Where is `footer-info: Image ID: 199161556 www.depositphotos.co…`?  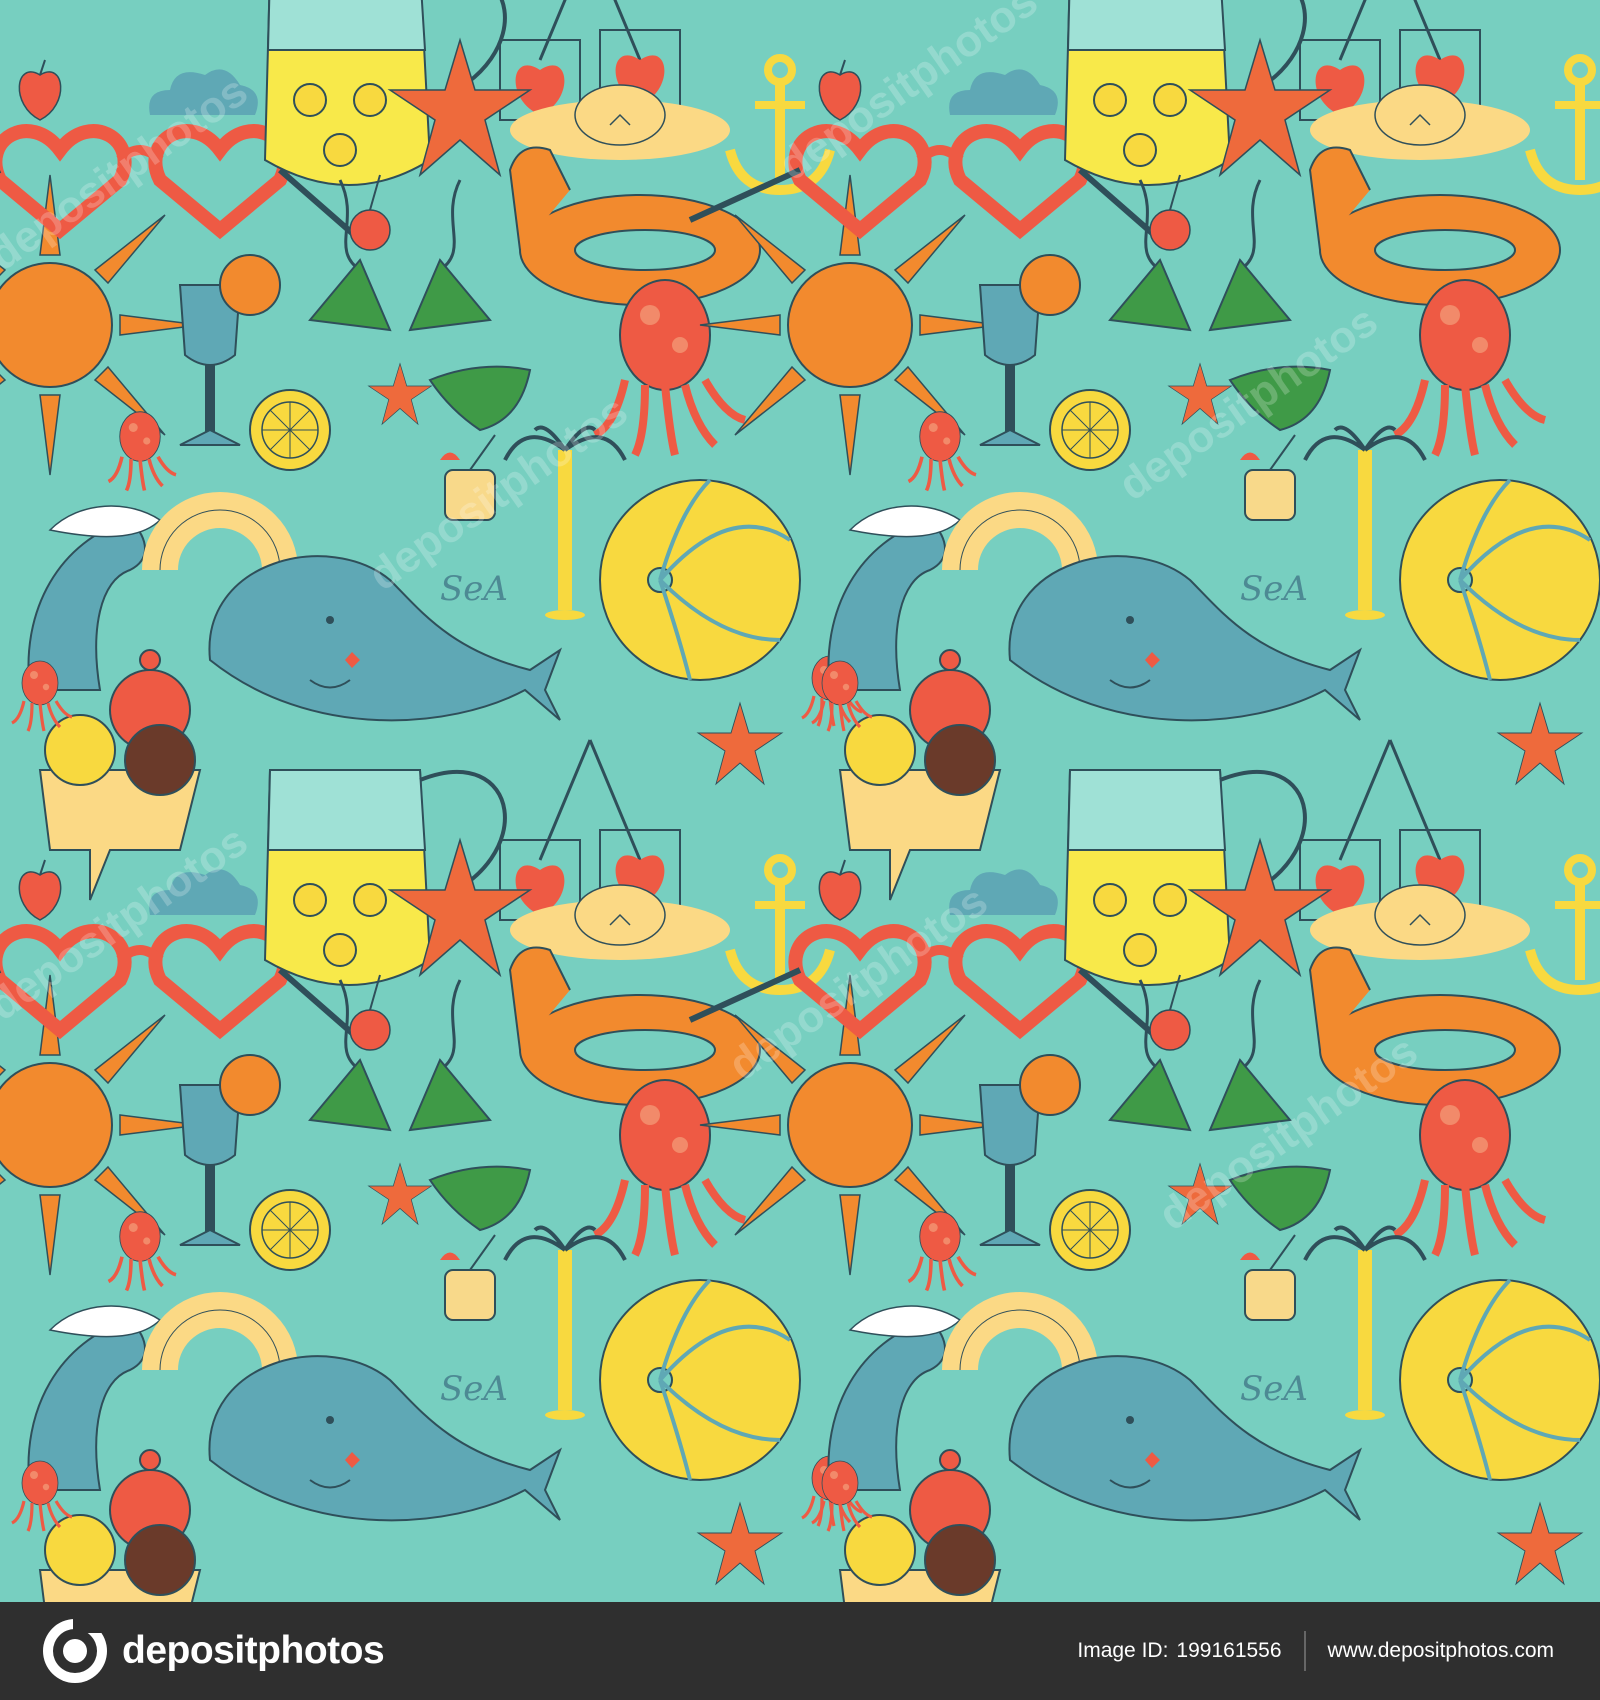
footer-info: Image ID: 199161556 www.depositphotos.co… is located at coordinates (1315, 1651).